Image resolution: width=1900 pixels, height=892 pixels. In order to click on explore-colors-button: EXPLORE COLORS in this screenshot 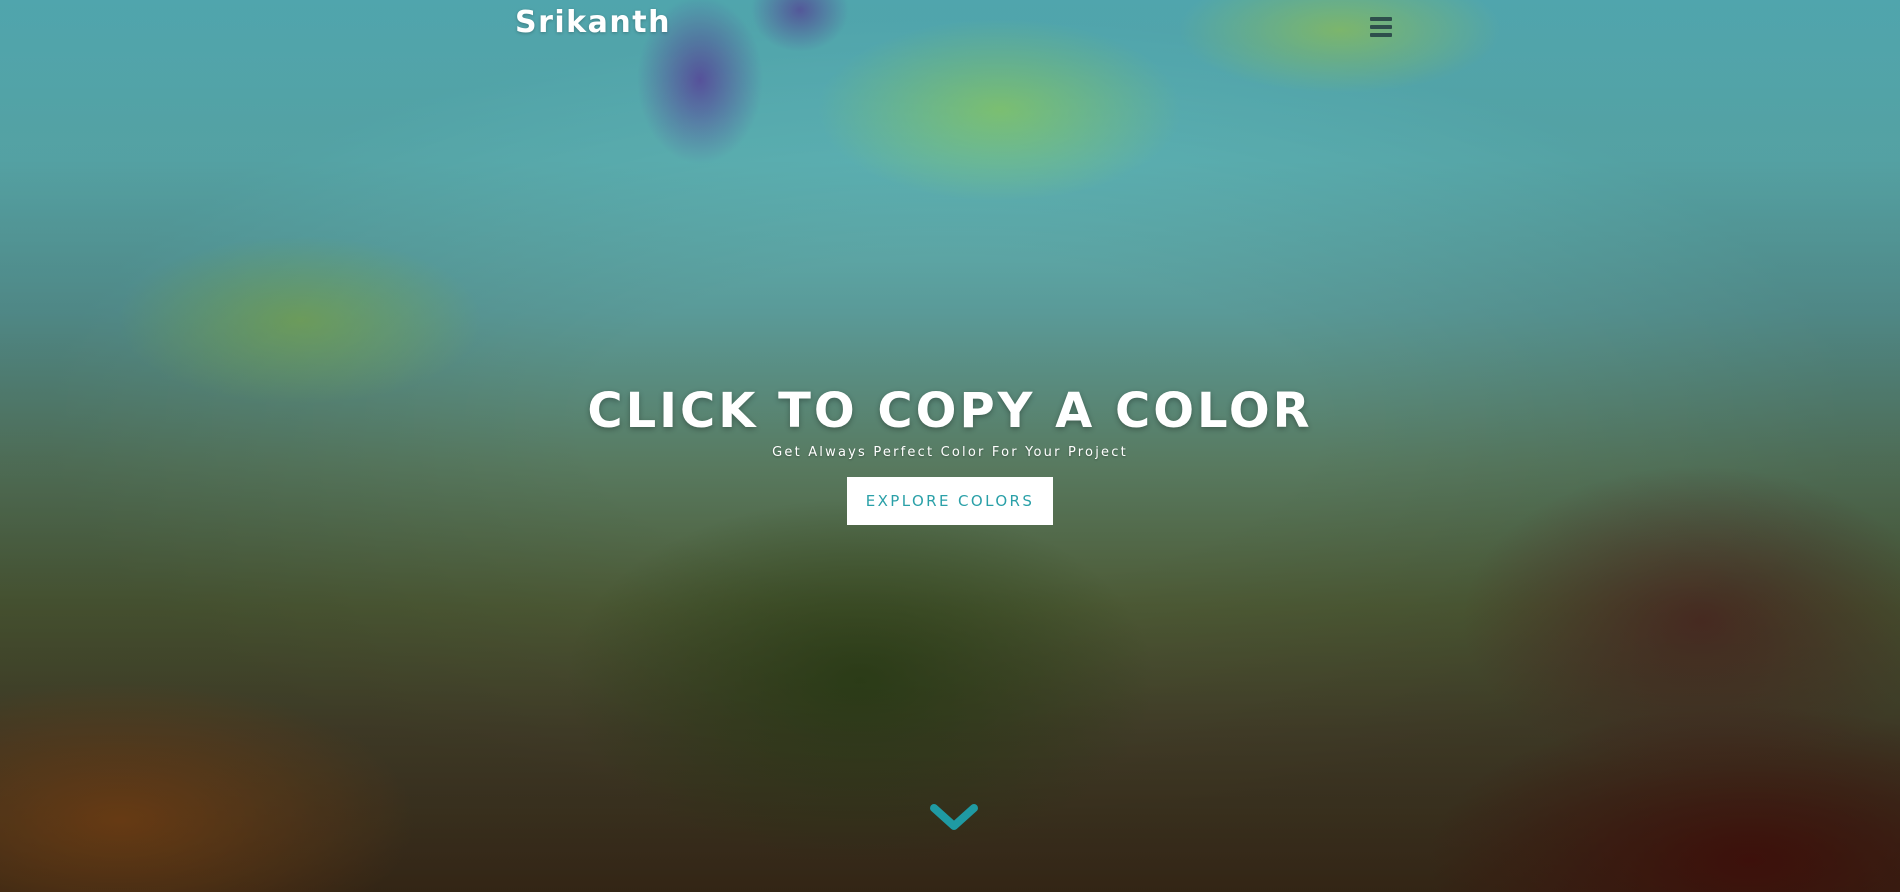, I will do `click(950, 501)`.